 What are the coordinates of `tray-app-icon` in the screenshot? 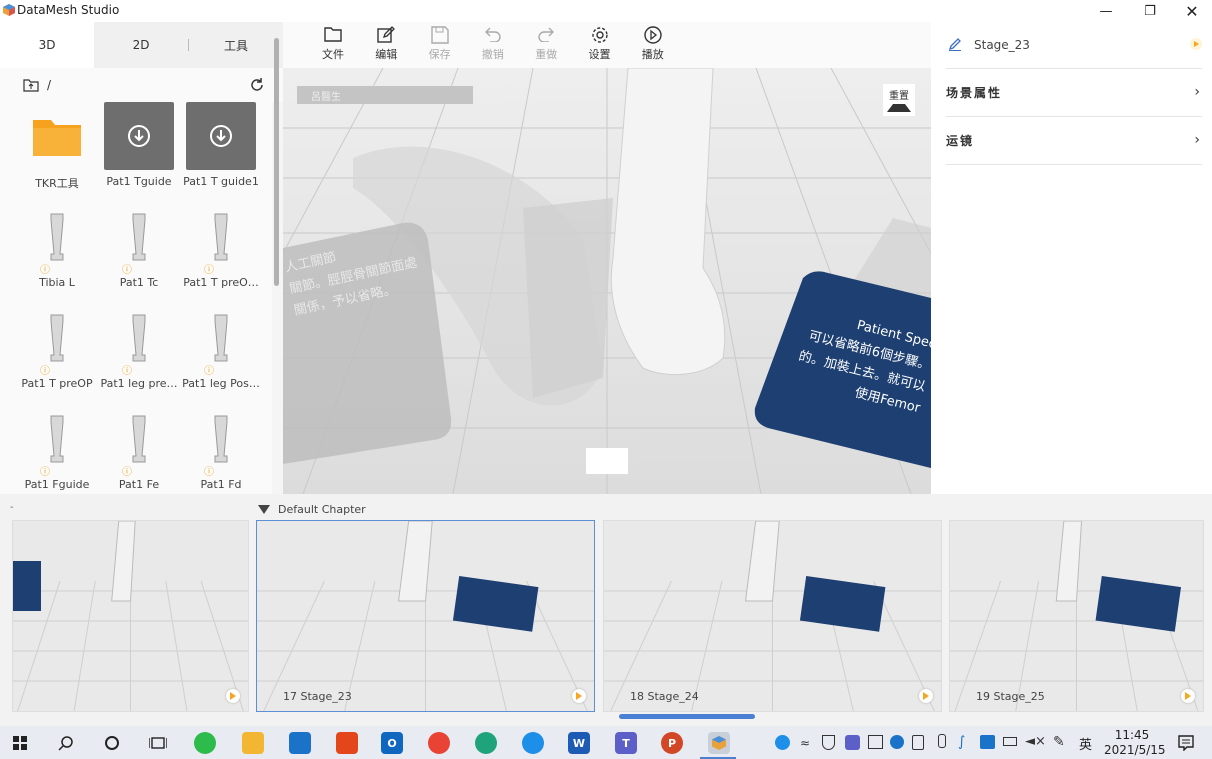 It's located at (897, 742).